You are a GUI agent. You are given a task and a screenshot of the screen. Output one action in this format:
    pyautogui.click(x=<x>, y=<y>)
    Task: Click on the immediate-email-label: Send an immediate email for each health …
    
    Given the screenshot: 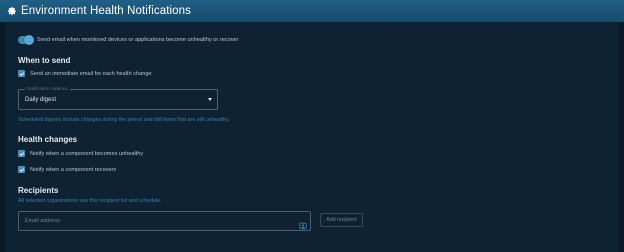 What is the action you would take?
    pyautogui.click(x=91, y=73)
    